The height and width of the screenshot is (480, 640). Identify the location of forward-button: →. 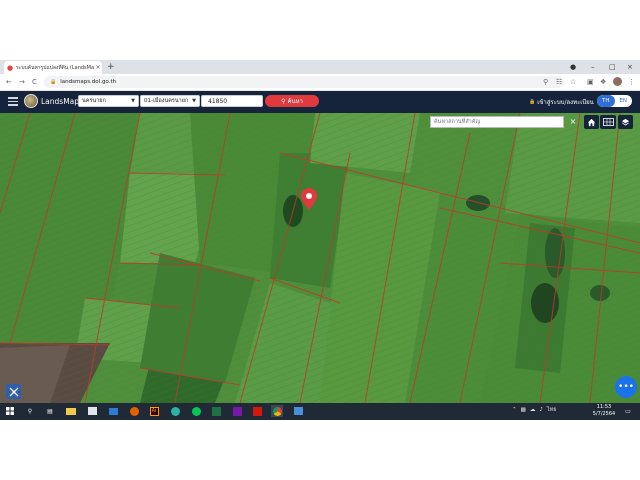
(22, 82).